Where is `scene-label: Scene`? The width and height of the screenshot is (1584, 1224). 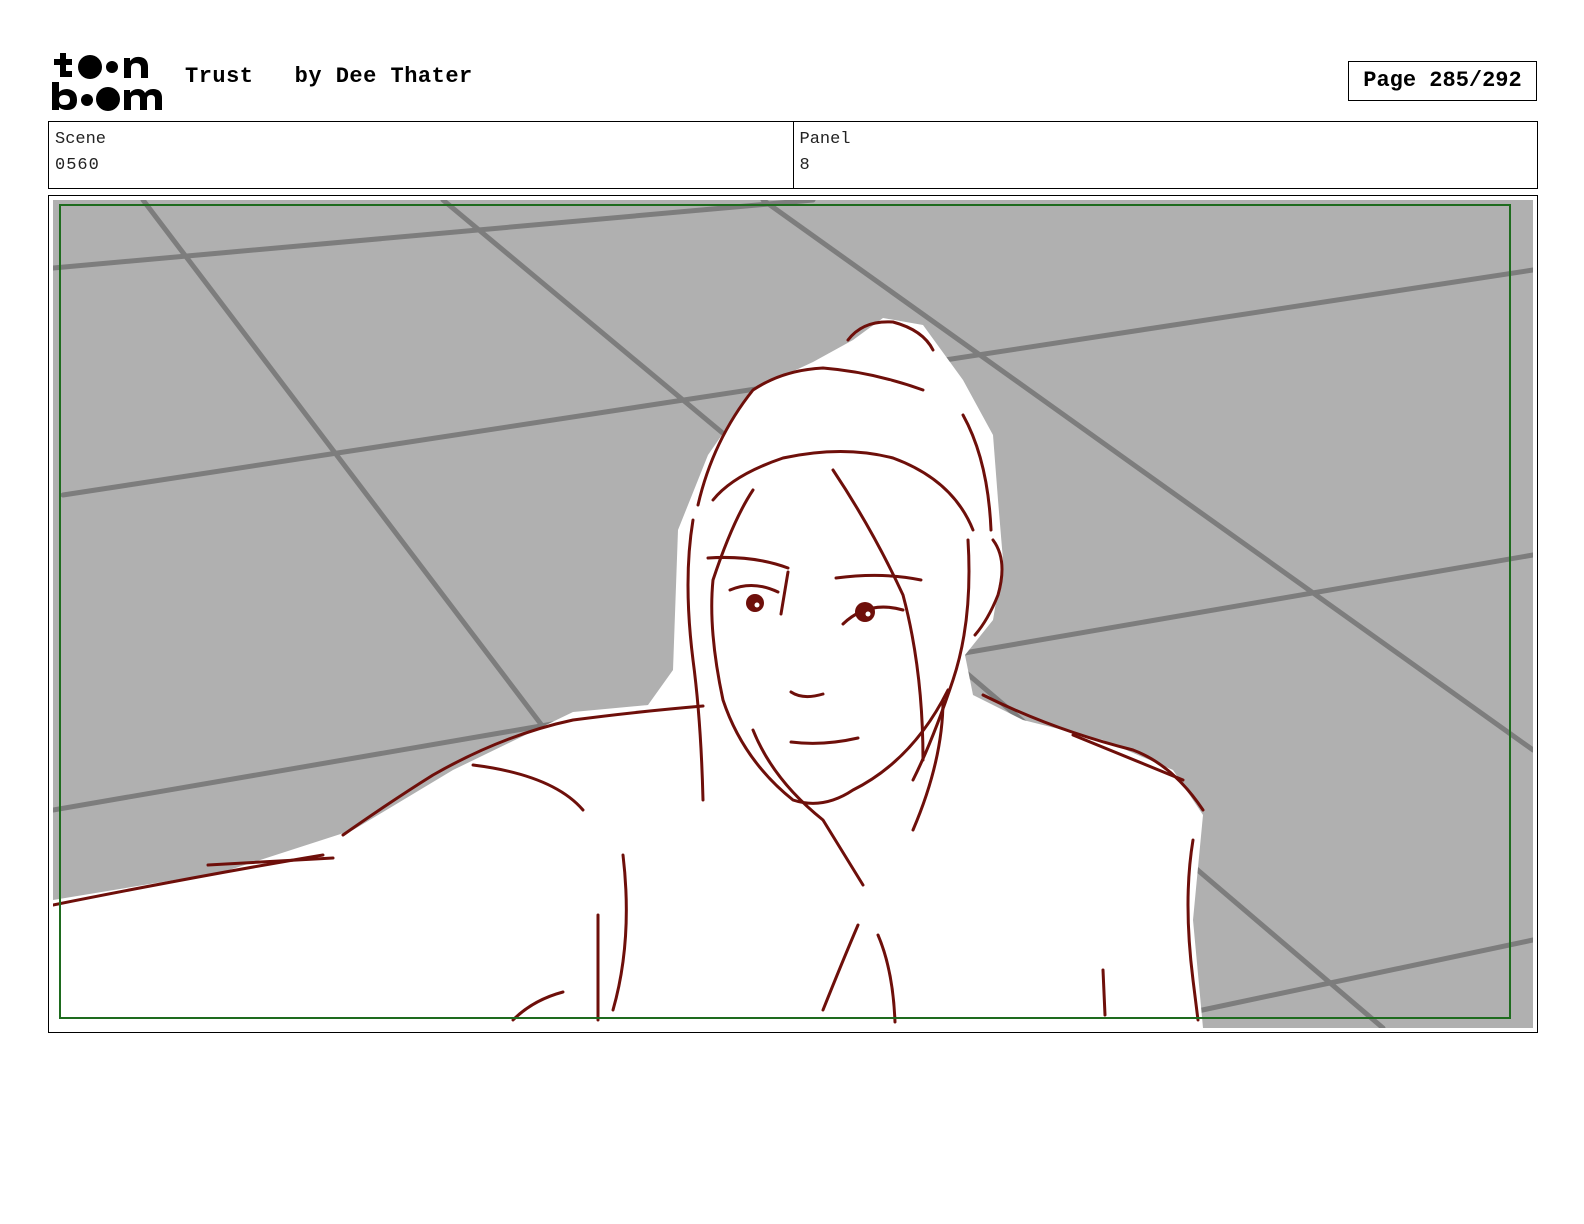
scene-label: Scene is located at coordinates (81, 139).